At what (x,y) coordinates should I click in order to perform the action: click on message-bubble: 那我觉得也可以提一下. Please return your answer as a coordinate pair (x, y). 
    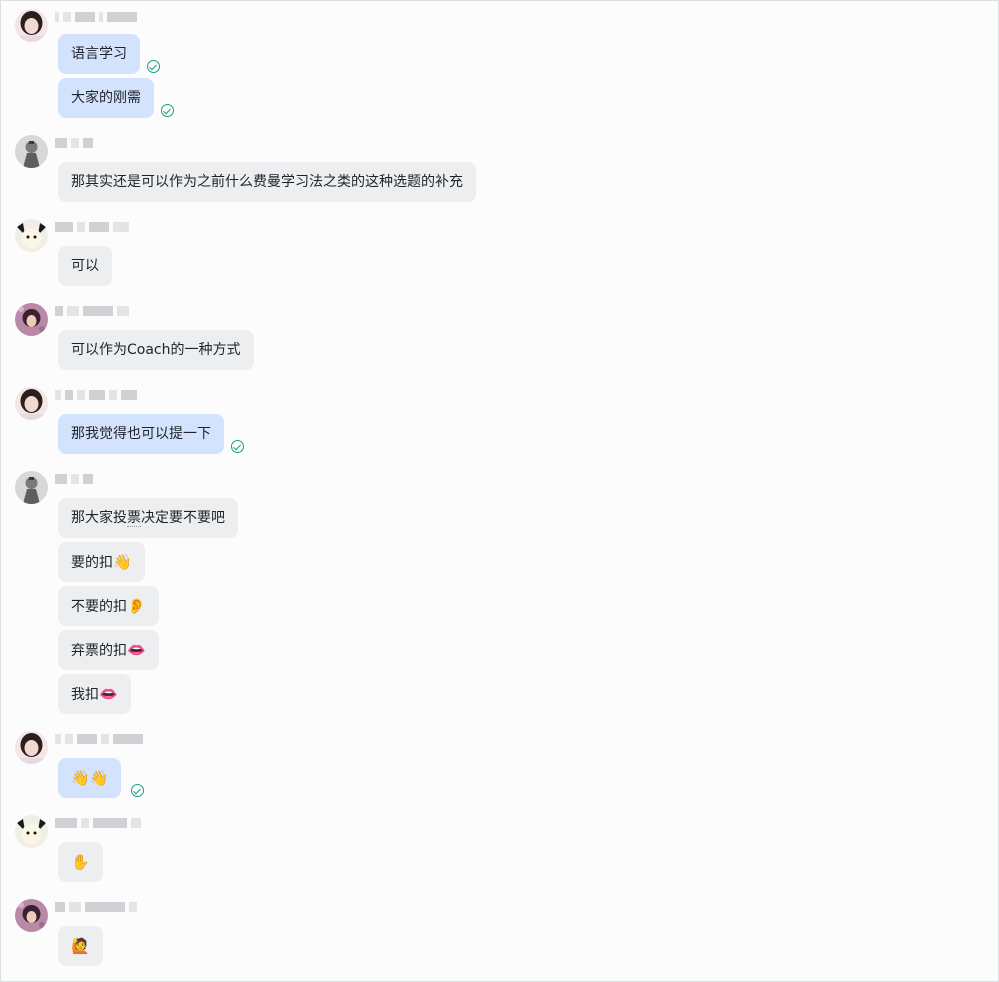
    Looking at the image, I should click on (141, 434).